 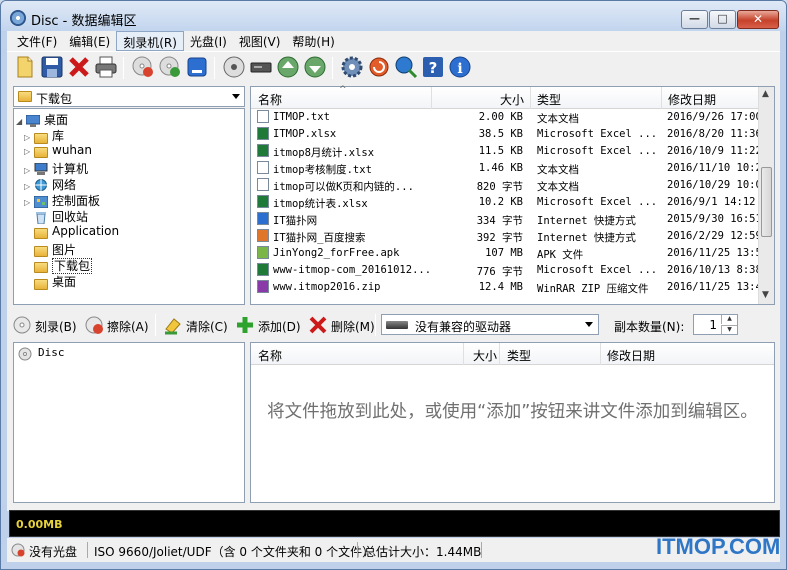 What do you see at coordinates (715, 324) in the screenshot?
I see `copies-spinner: 1 ▲ ▼` at bounding box center [715, 324].